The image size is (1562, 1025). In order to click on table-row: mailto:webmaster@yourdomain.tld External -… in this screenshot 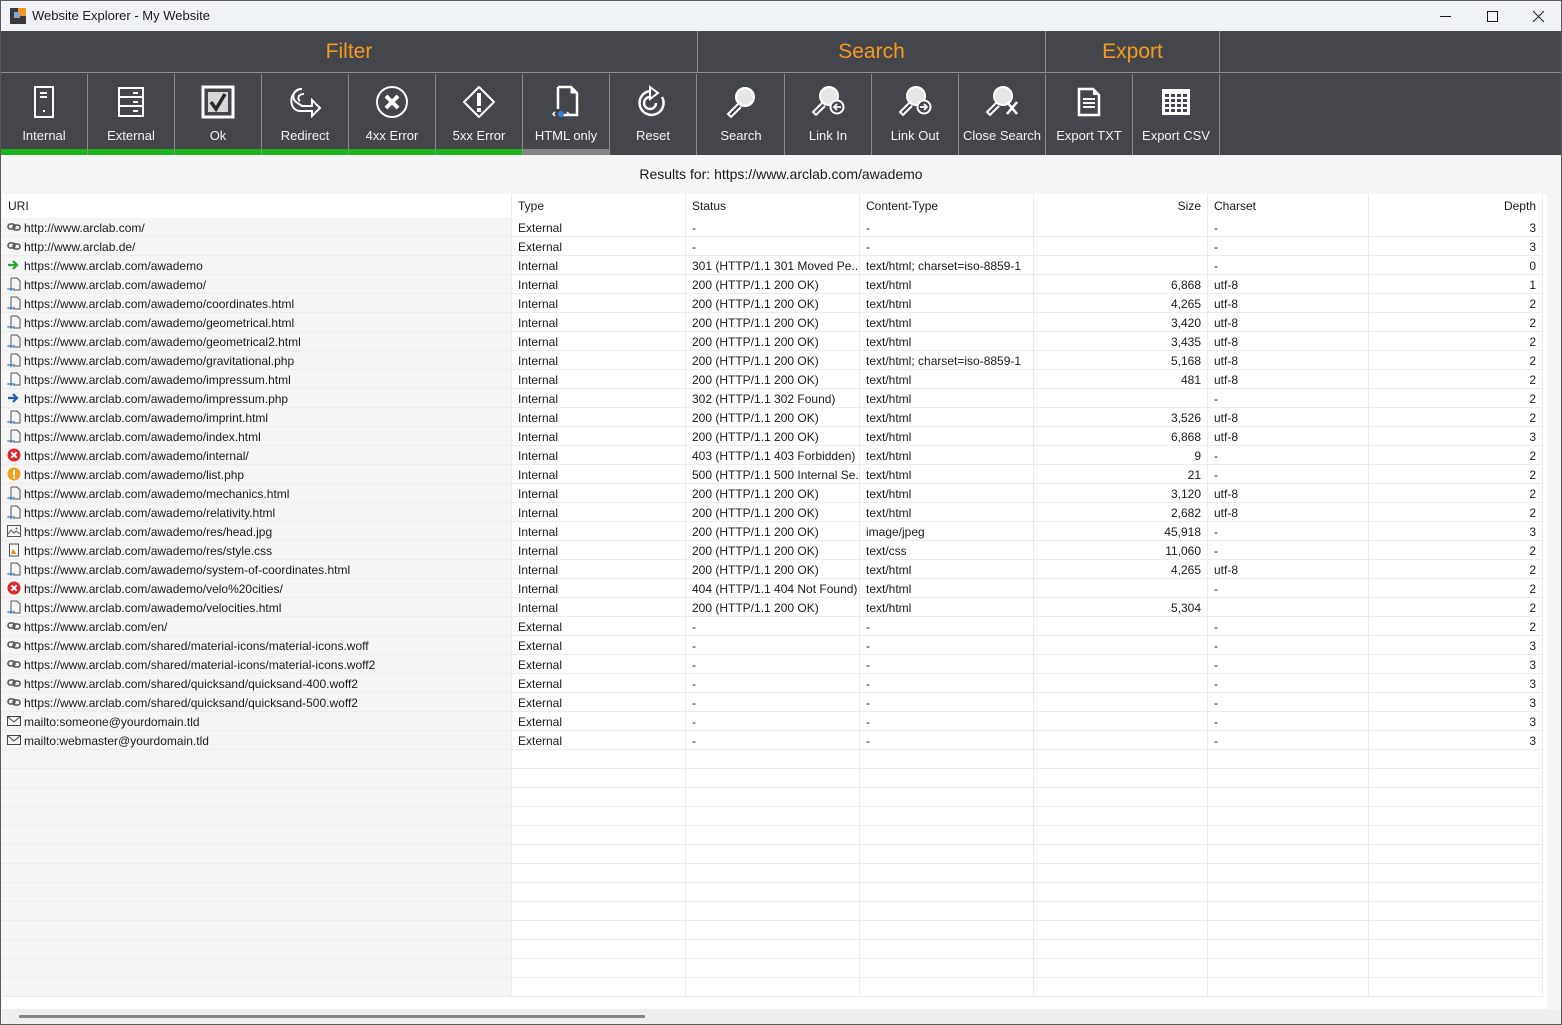, I will do `click(774, 740)`.